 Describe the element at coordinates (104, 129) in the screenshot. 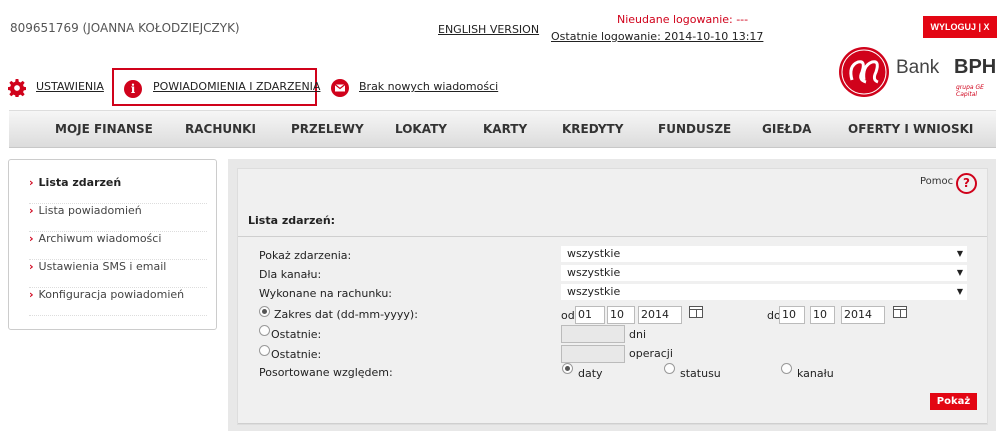

I see `nav-item-my-finances: MOJE FINANSE` at that location.